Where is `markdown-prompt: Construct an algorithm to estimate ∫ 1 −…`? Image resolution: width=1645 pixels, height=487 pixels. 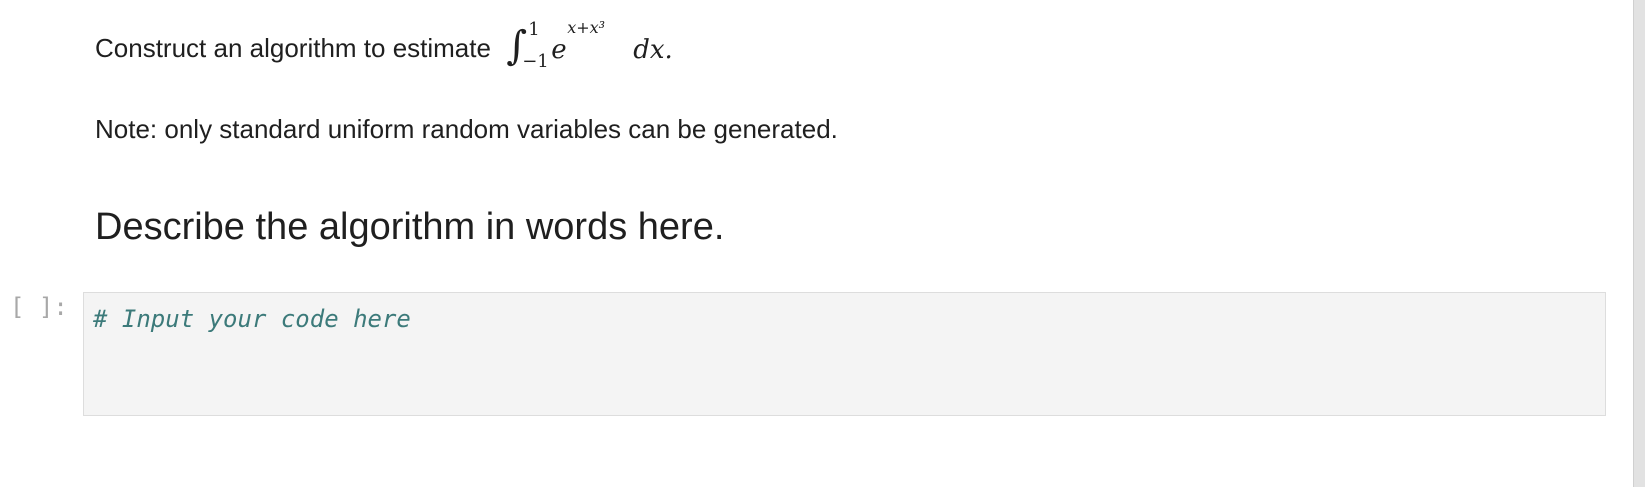
markdown-prompt: Construct an algorithm to estimate ∫ 1 −… is located at coordinates (388, 45).